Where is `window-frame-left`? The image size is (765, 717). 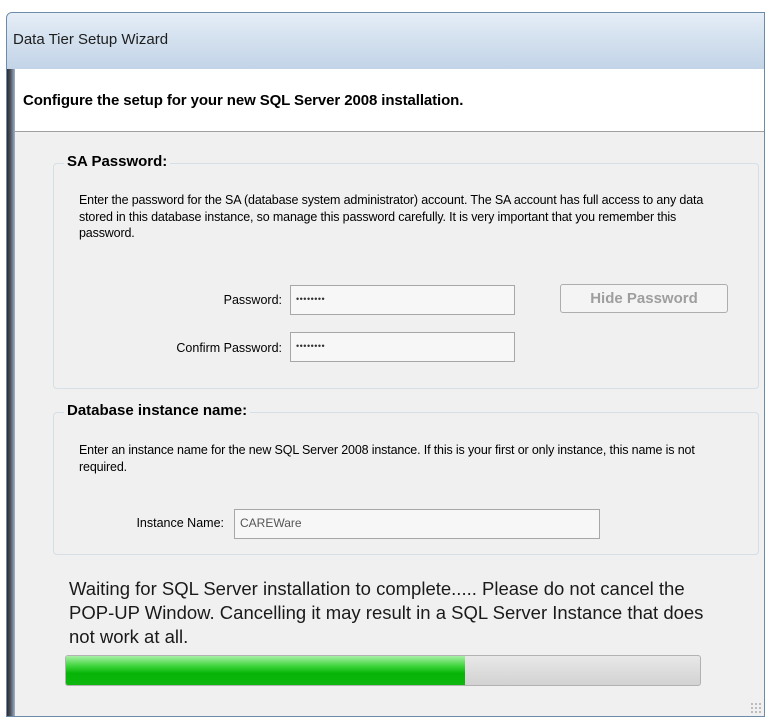 window-frame-left is located at coordinates (11, 392).